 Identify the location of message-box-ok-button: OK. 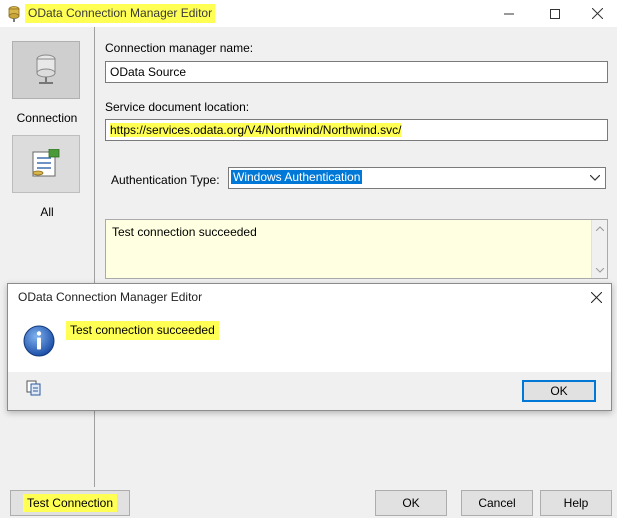
(559, 391).